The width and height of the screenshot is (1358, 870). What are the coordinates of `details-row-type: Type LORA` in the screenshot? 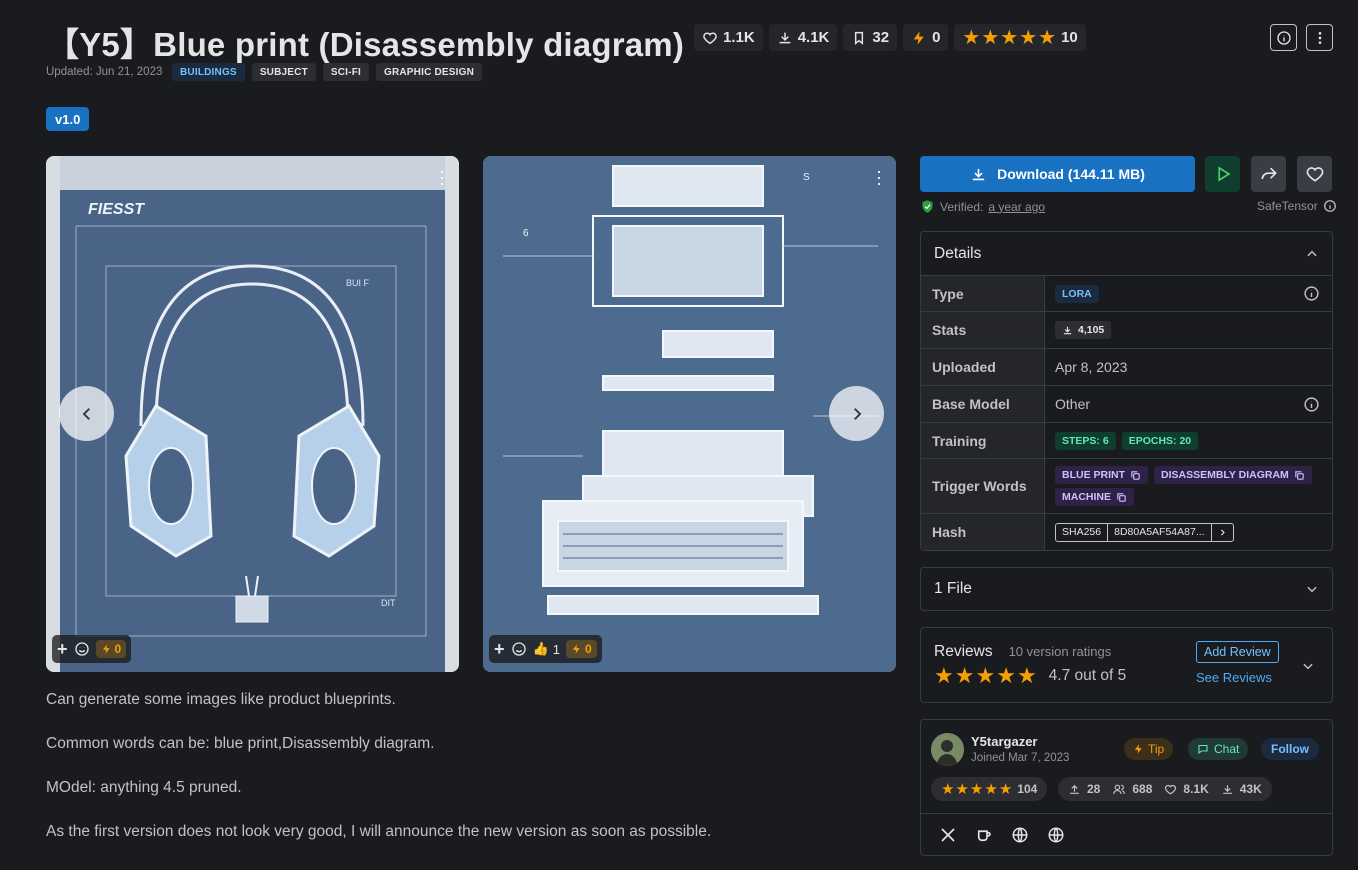 It's located at (1126, 294).